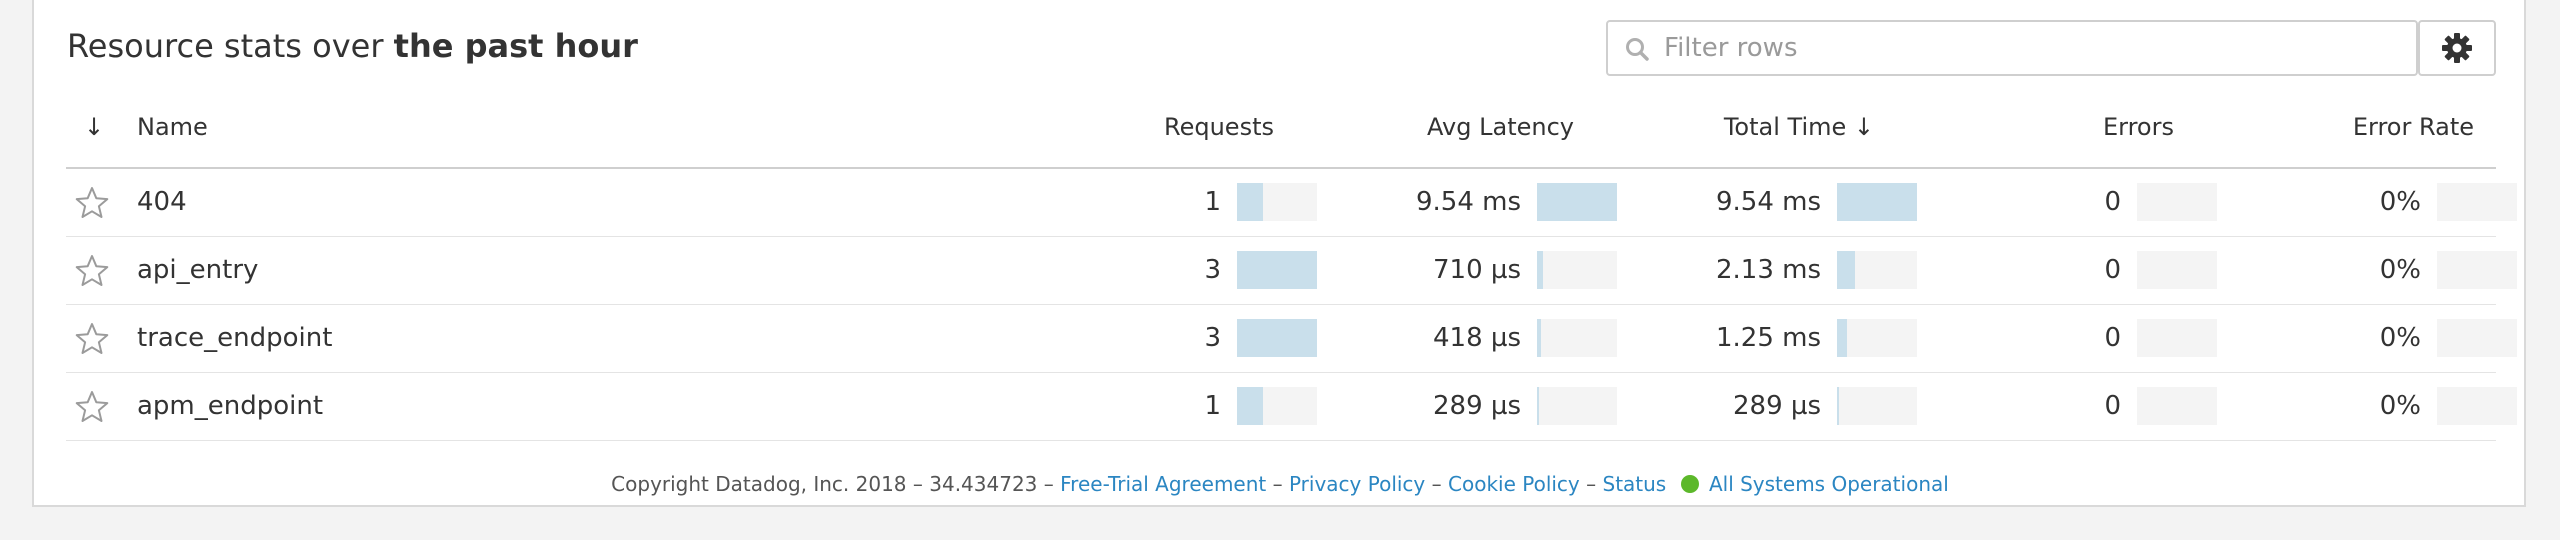 The height and width of the screenshot is (540, 2560). I want to click on resource-name: api_entry, so click(197, 270).